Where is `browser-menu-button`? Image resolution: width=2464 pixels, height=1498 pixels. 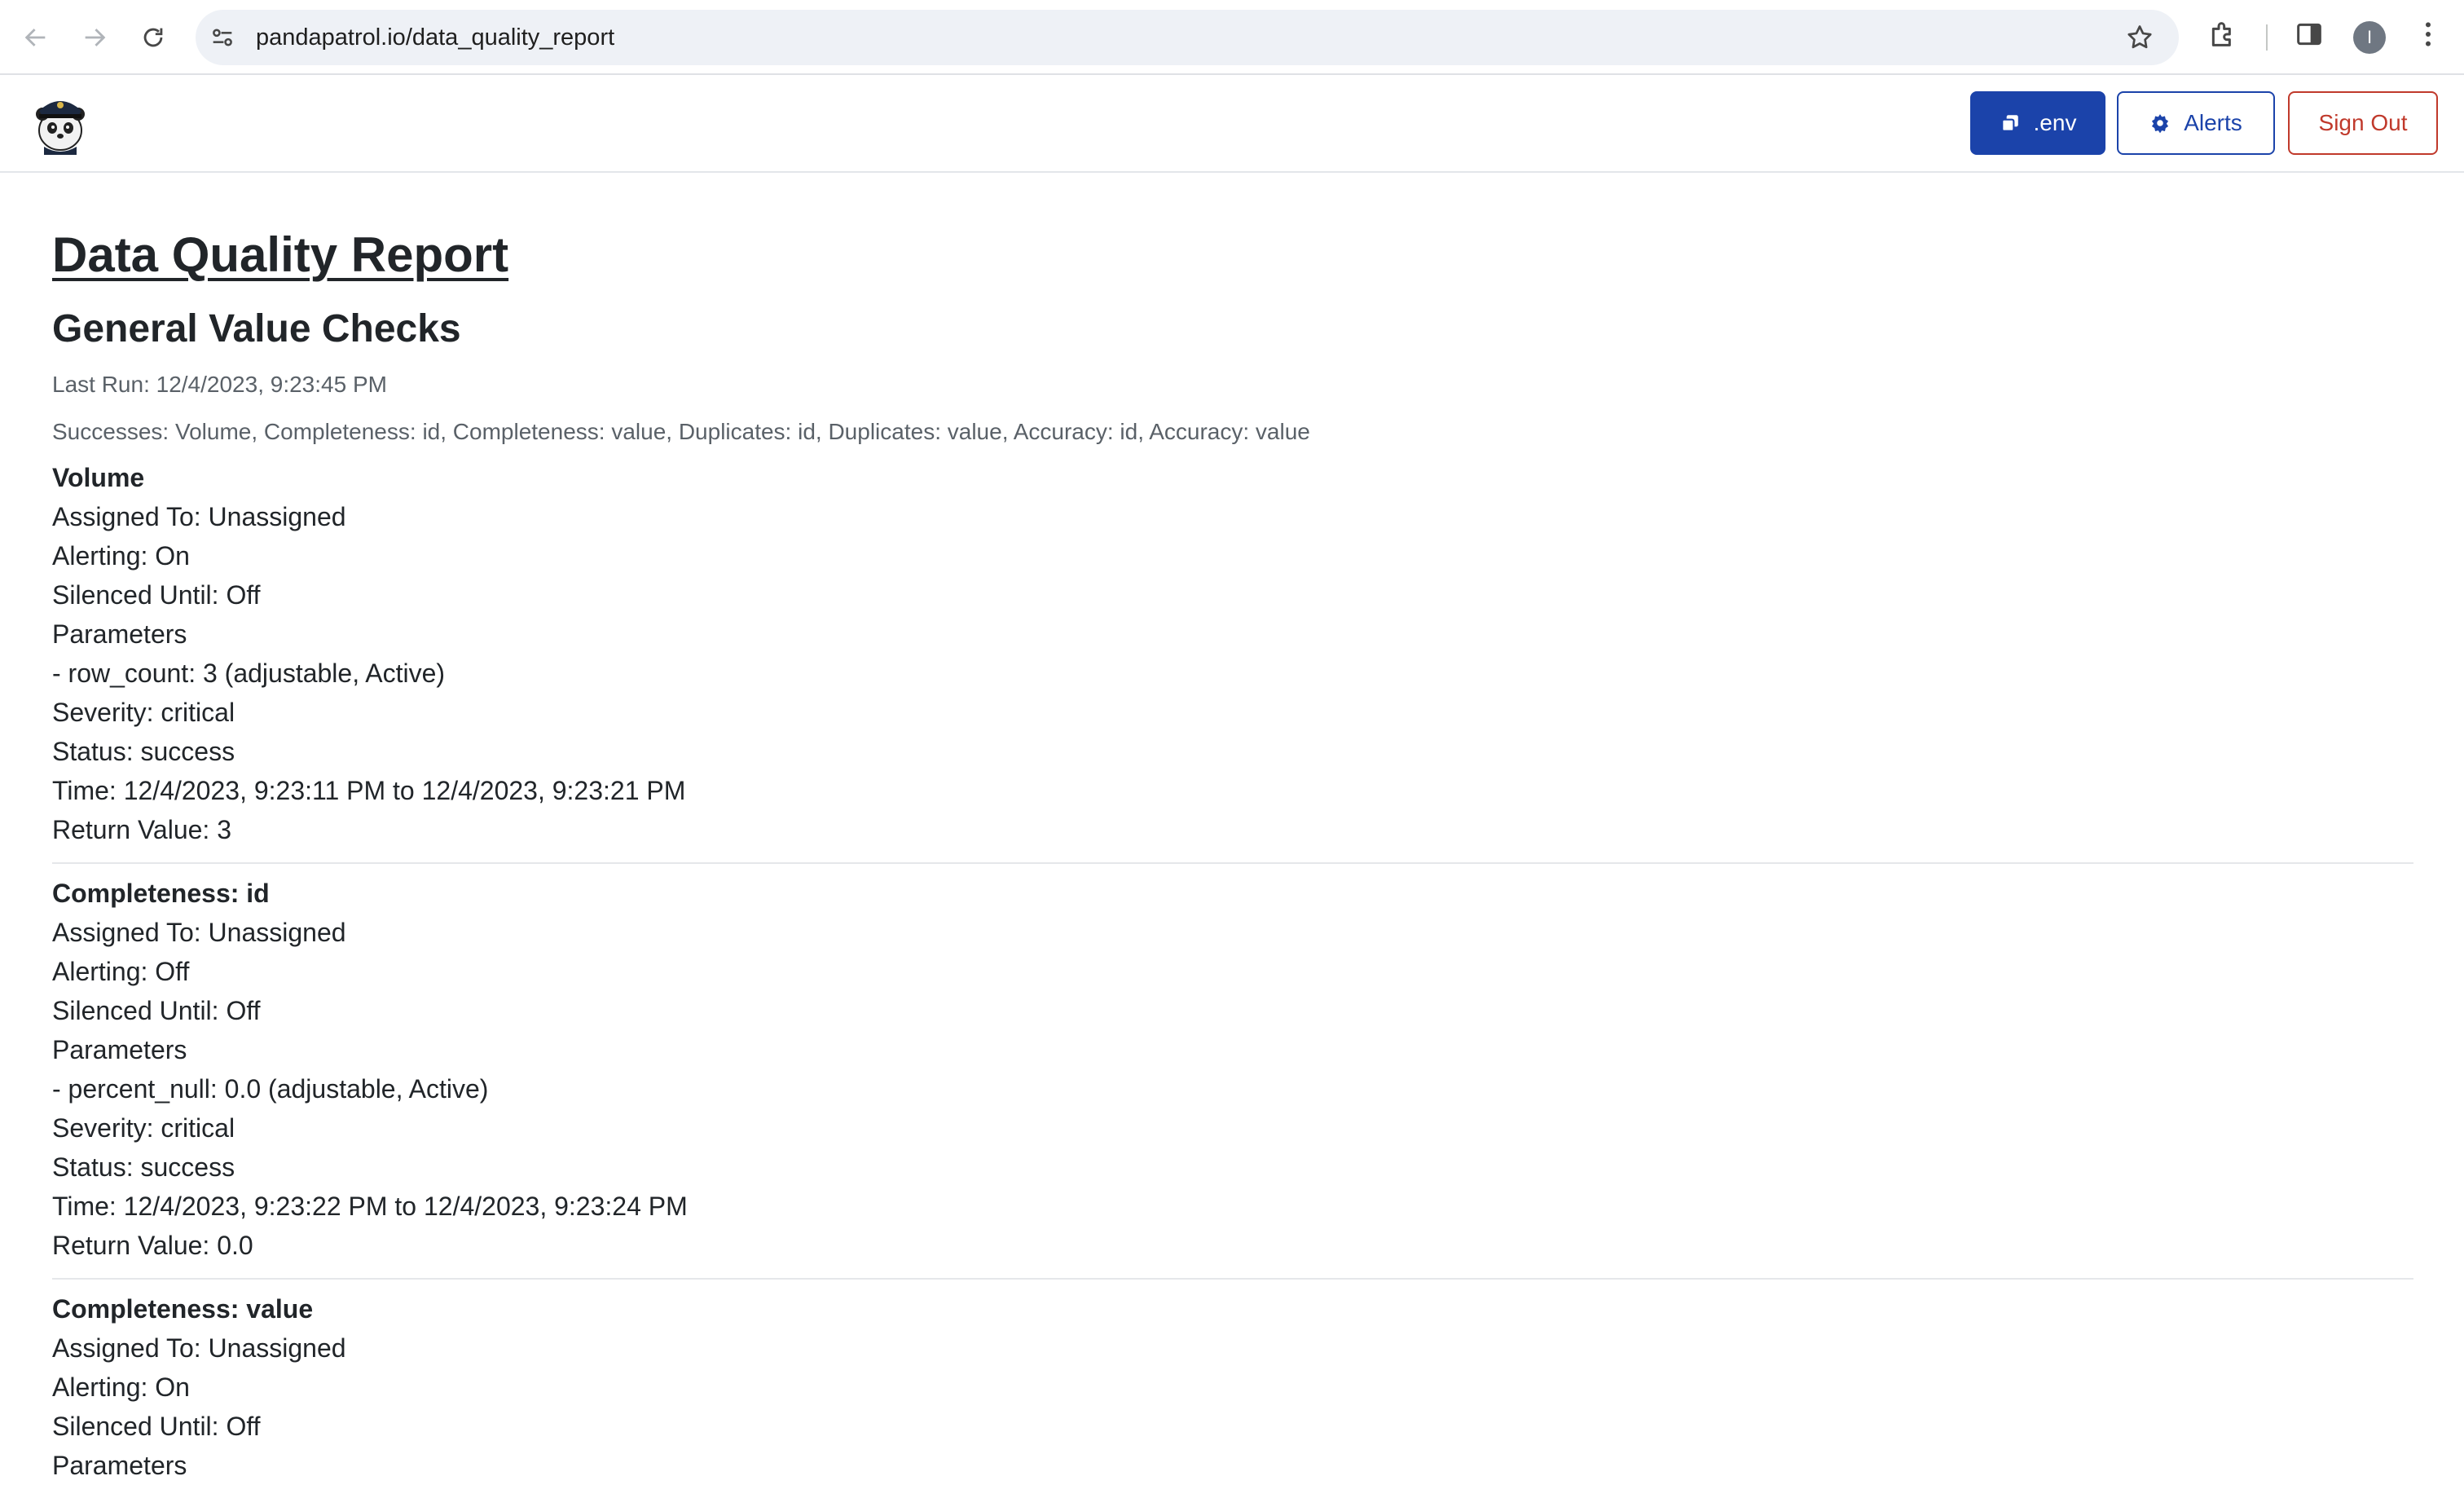
browser-menu-button is located at coordinates (2428, 37).